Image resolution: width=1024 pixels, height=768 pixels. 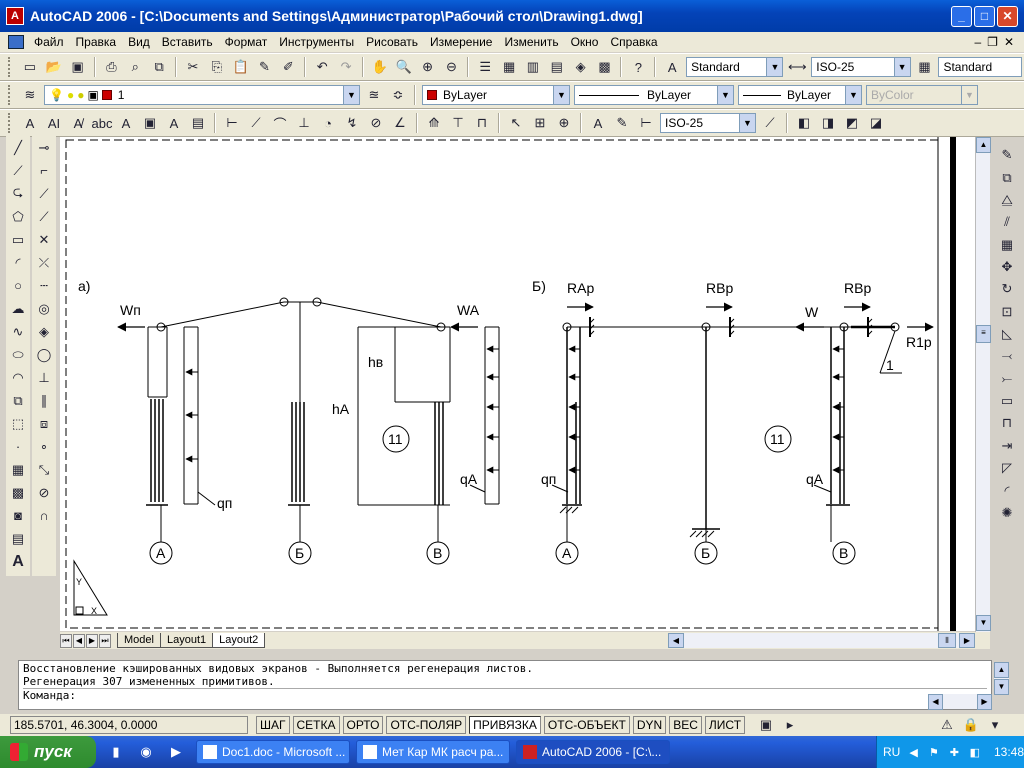 I want to click on draw-order-front-icon: ◧, so click(x=804, y=123).